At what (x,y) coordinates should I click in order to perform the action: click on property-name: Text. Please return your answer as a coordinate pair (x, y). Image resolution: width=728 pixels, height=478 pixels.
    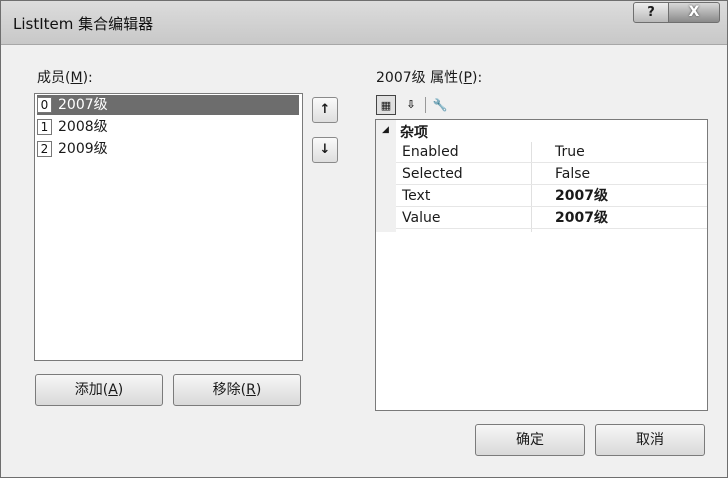
    Looking at the image, I should click on (416, 196).